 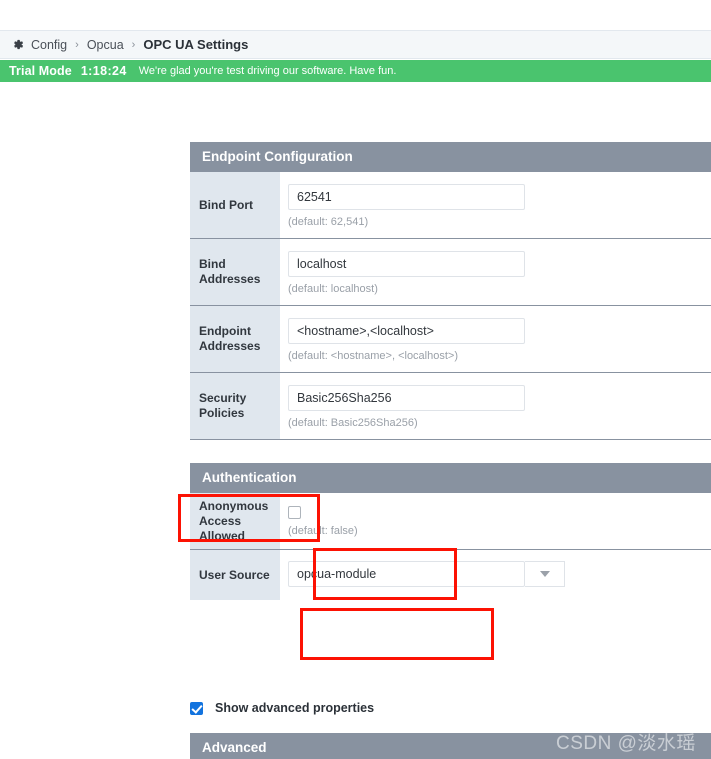 I want to click on property-value-anonymous-access-allowed: (default: false), so click(x=495, y=521).